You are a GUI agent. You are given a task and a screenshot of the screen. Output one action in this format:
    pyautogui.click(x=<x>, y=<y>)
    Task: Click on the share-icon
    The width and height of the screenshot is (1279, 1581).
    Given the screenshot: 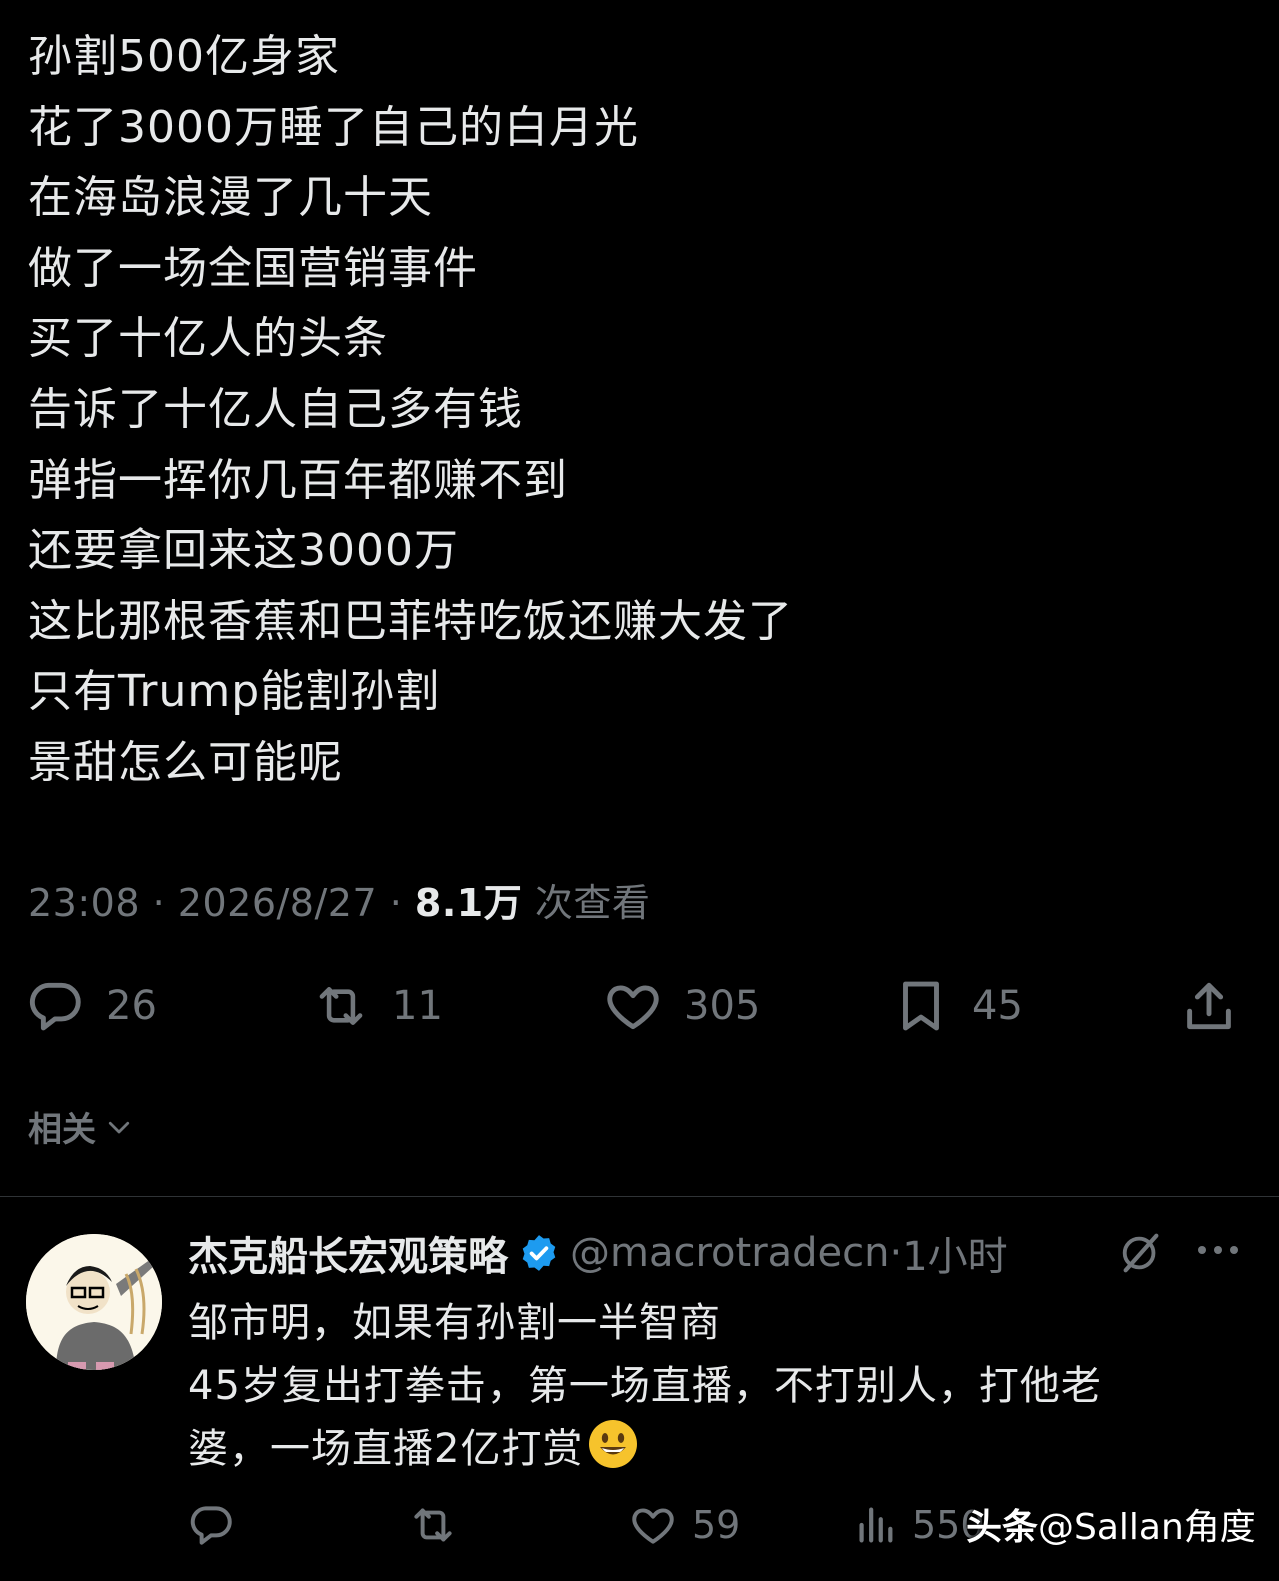 What is the action you would take?
    pyautogui.click(x=1209, y=1006)
    